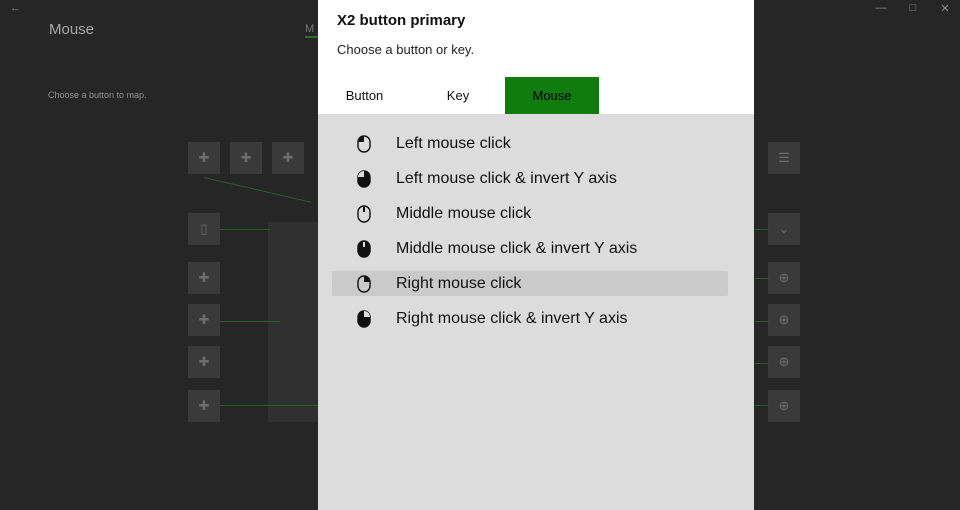 This screenshot has width=960, height=510. I want to click on tab-label: Key, so click(458, 95).